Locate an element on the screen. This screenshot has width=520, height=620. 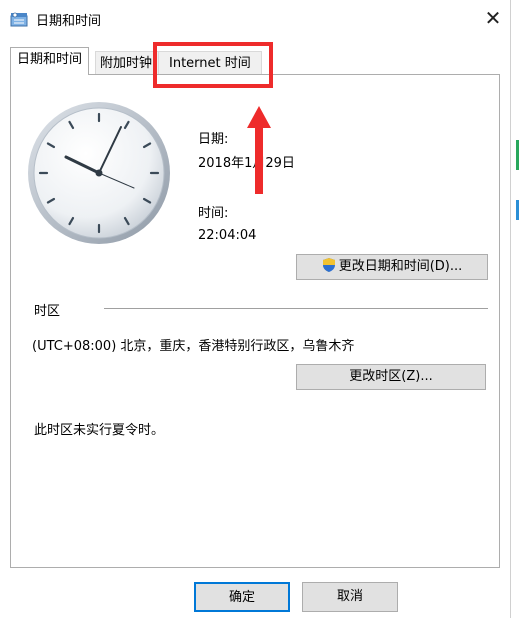
annotation-arrow-icon is located at coordinates (259, 150).